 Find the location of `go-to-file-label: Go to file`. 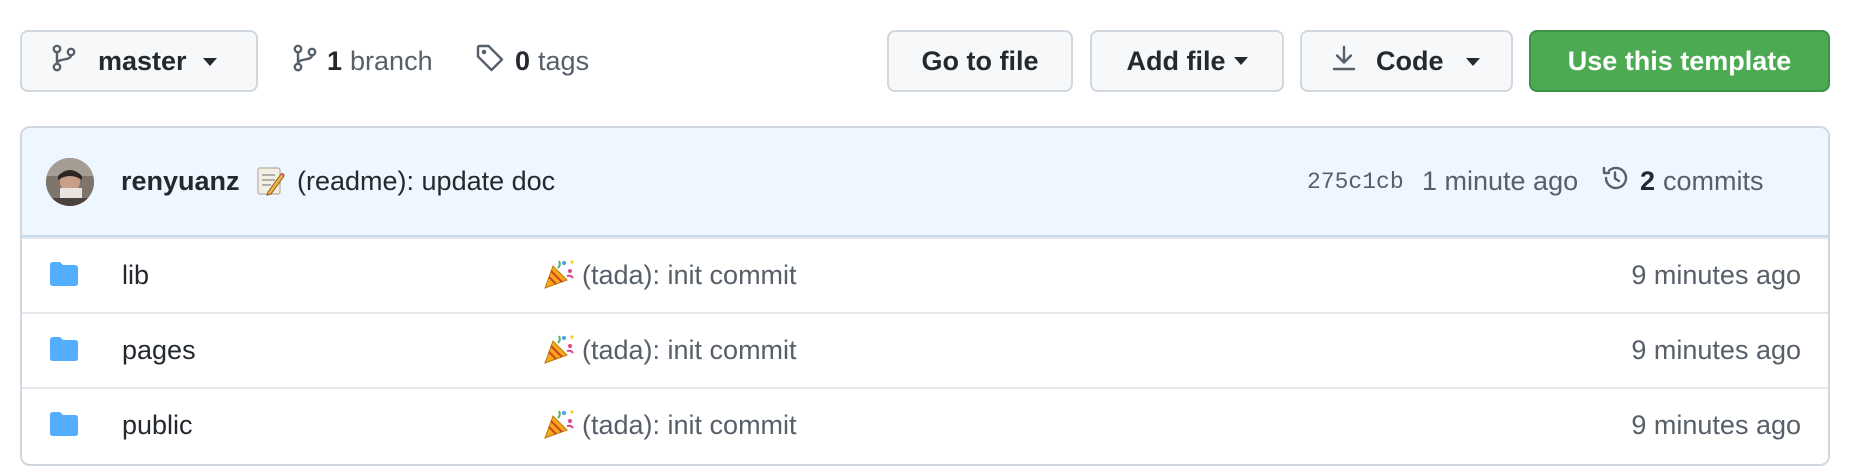

go-to-file-label: Go to file is located at coordinates (980, 60).